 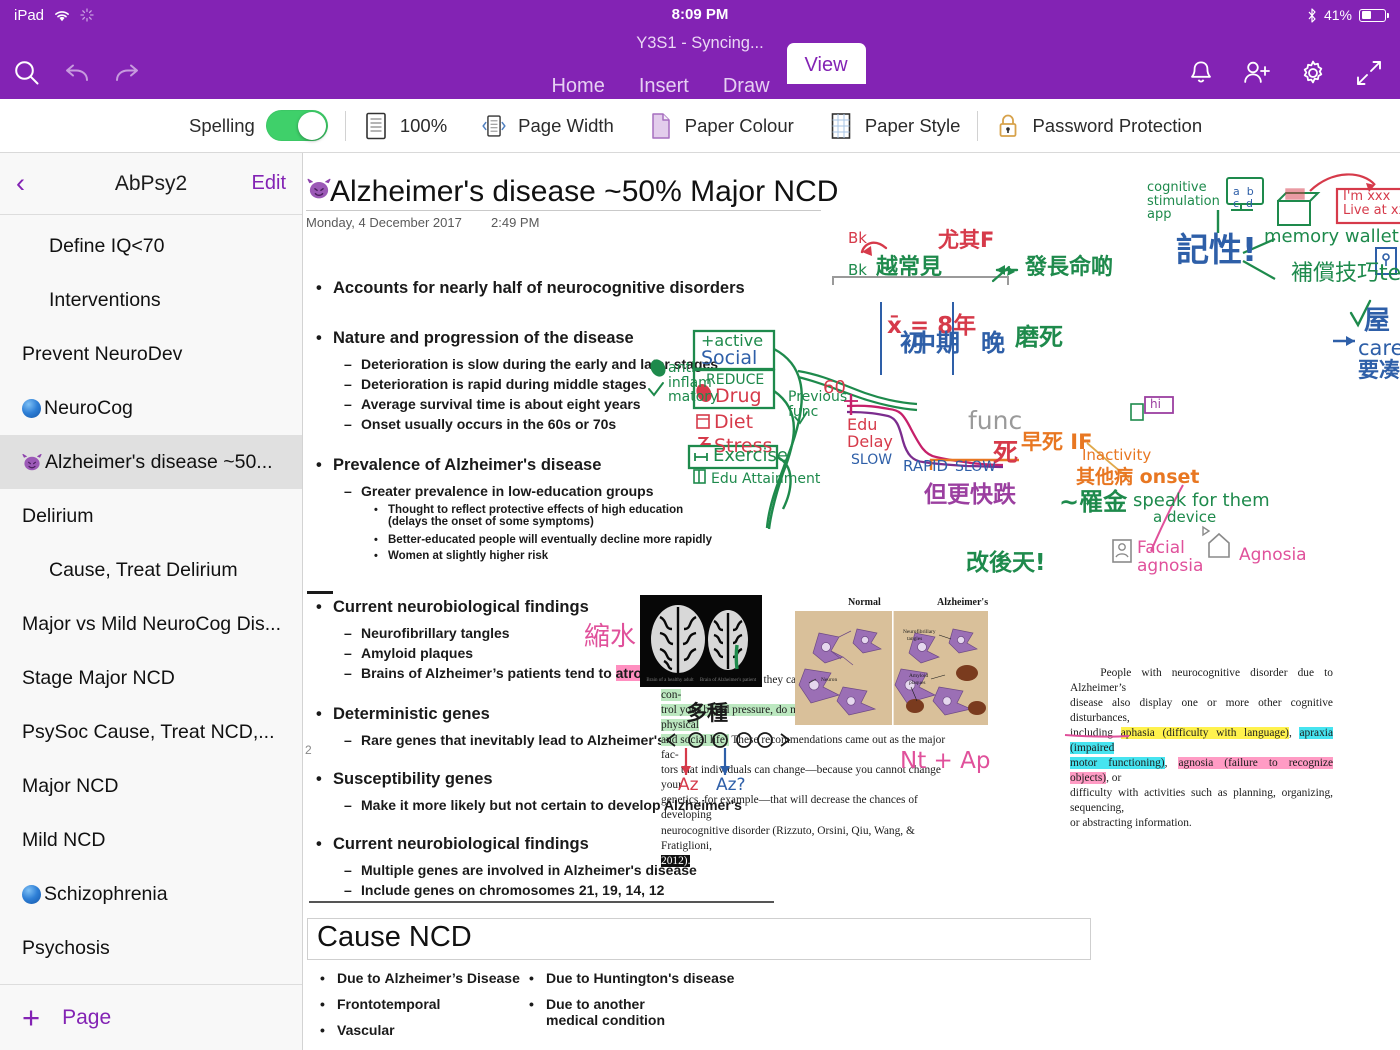 I want to click on svg-text: Neurofibrillary, so click(x=919, y=631).